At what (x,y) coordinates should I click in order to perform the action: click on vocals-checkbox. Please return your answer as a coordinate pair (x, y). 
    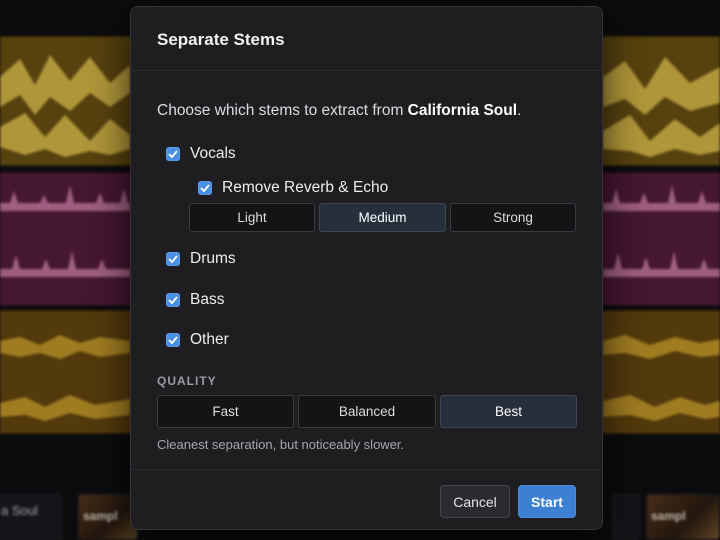
    Looking at the image, I should click on (173, 154).